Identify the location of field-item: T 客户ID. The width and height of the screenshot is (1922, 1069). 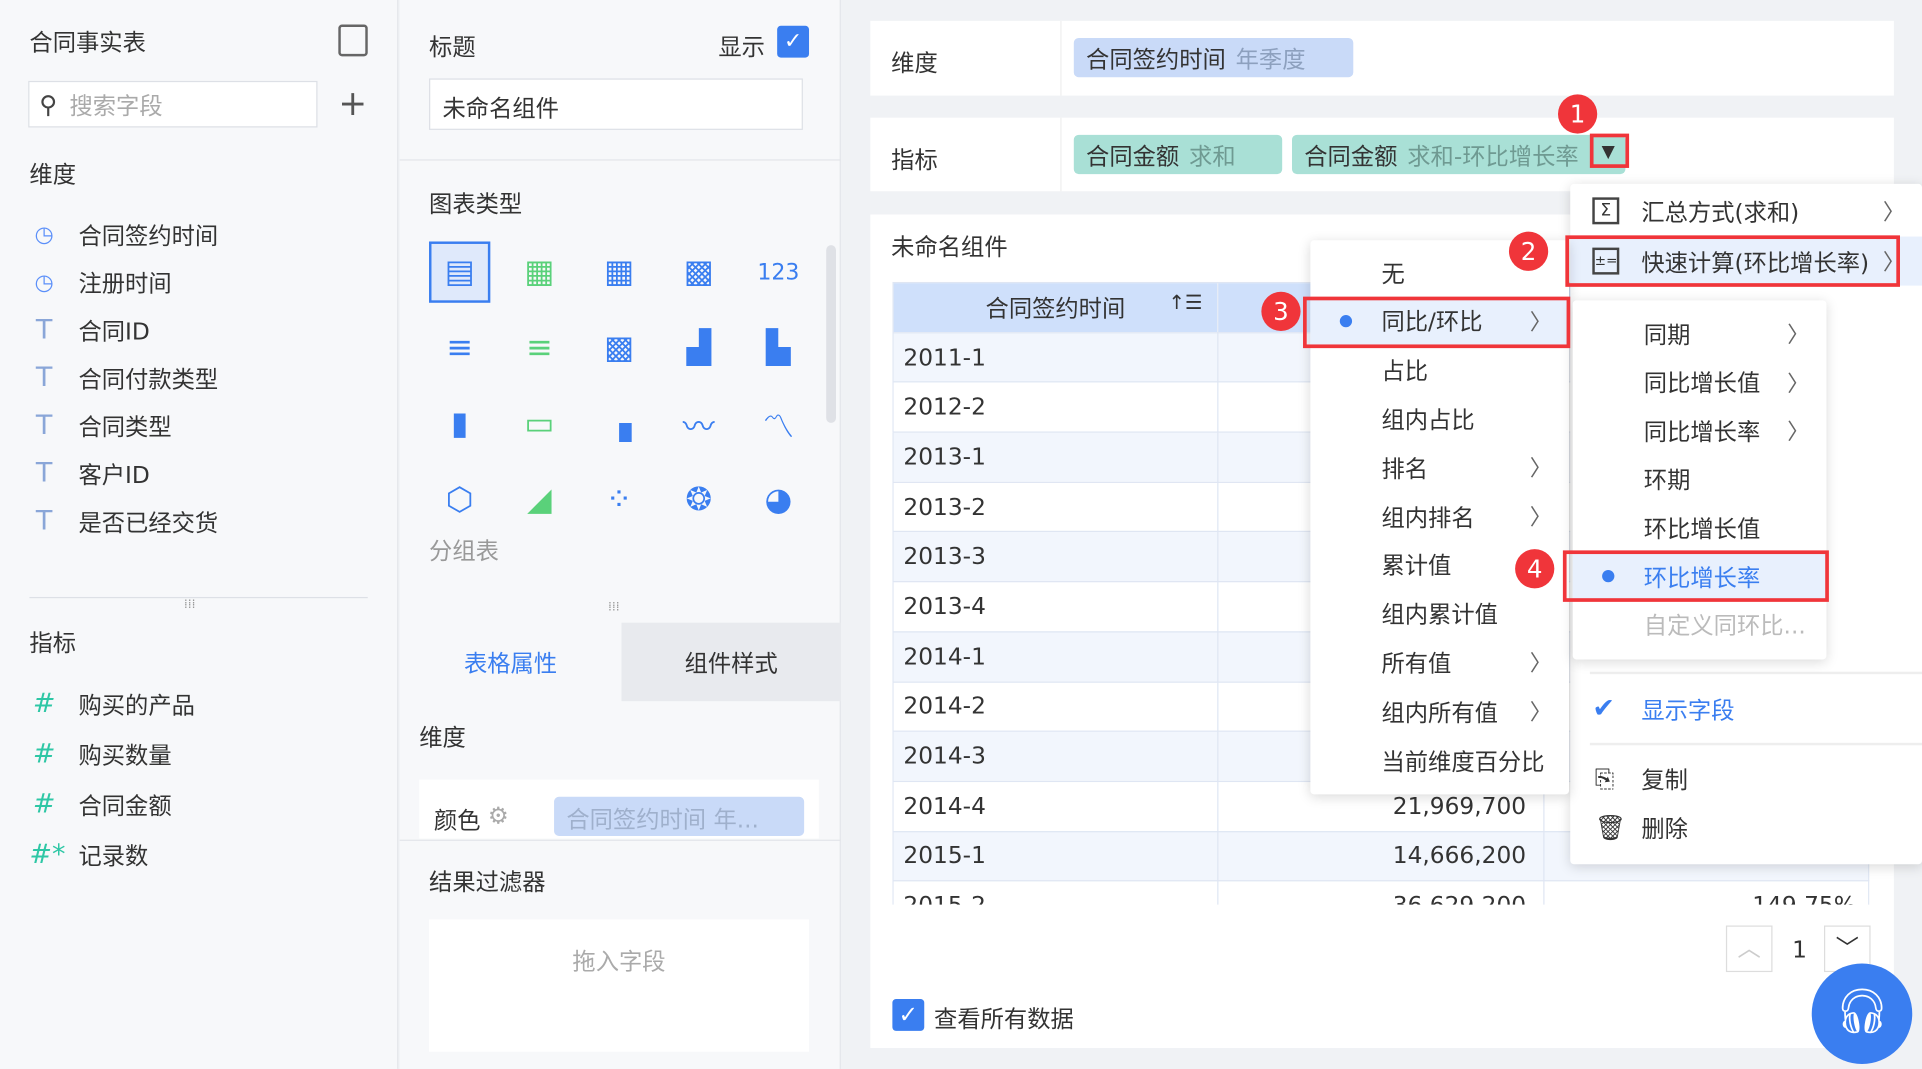
(89, 473).